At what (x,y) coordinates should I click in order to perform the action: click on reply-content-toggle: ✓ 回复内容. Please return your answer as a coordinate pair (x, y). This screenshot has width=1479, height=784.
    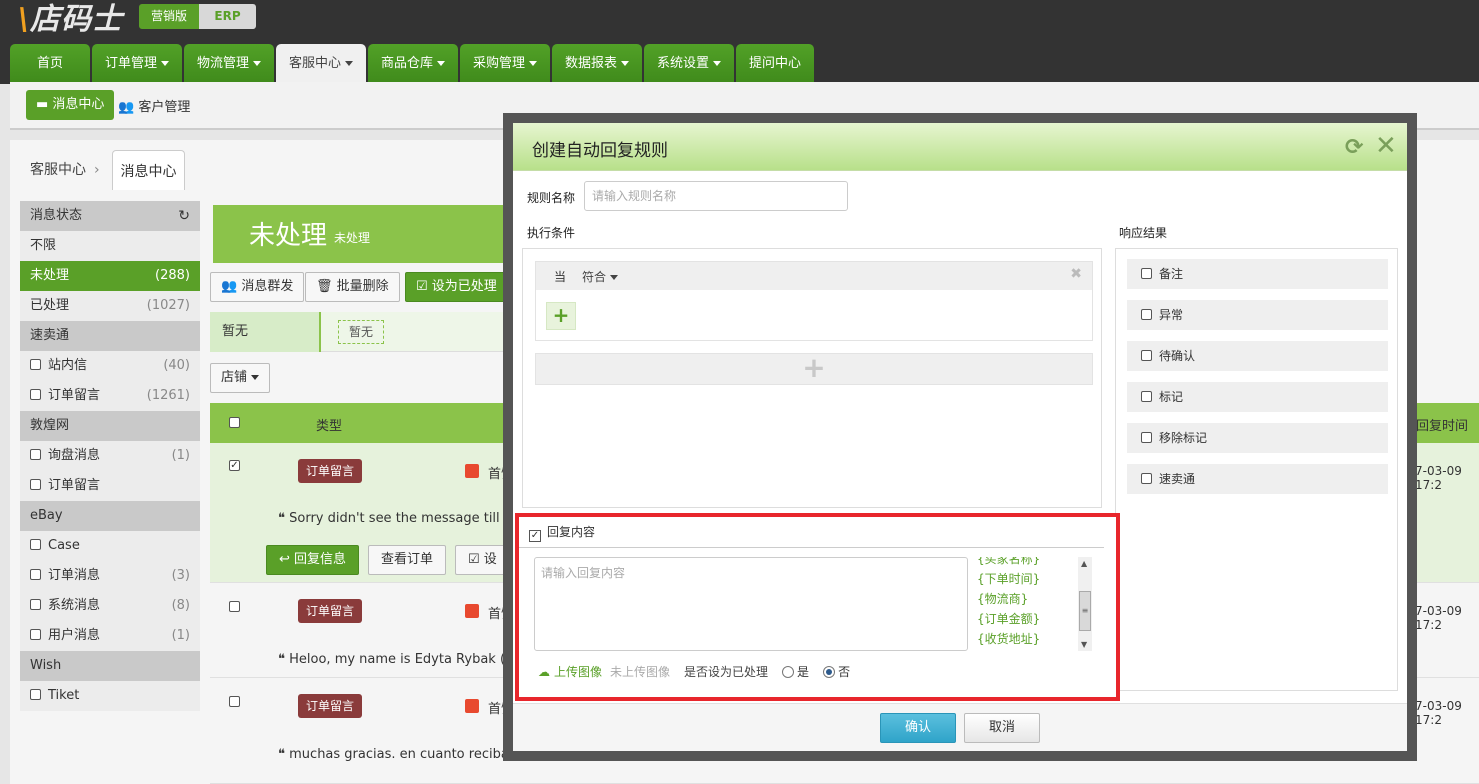
    Looking at the image, I should click on (562, 532).